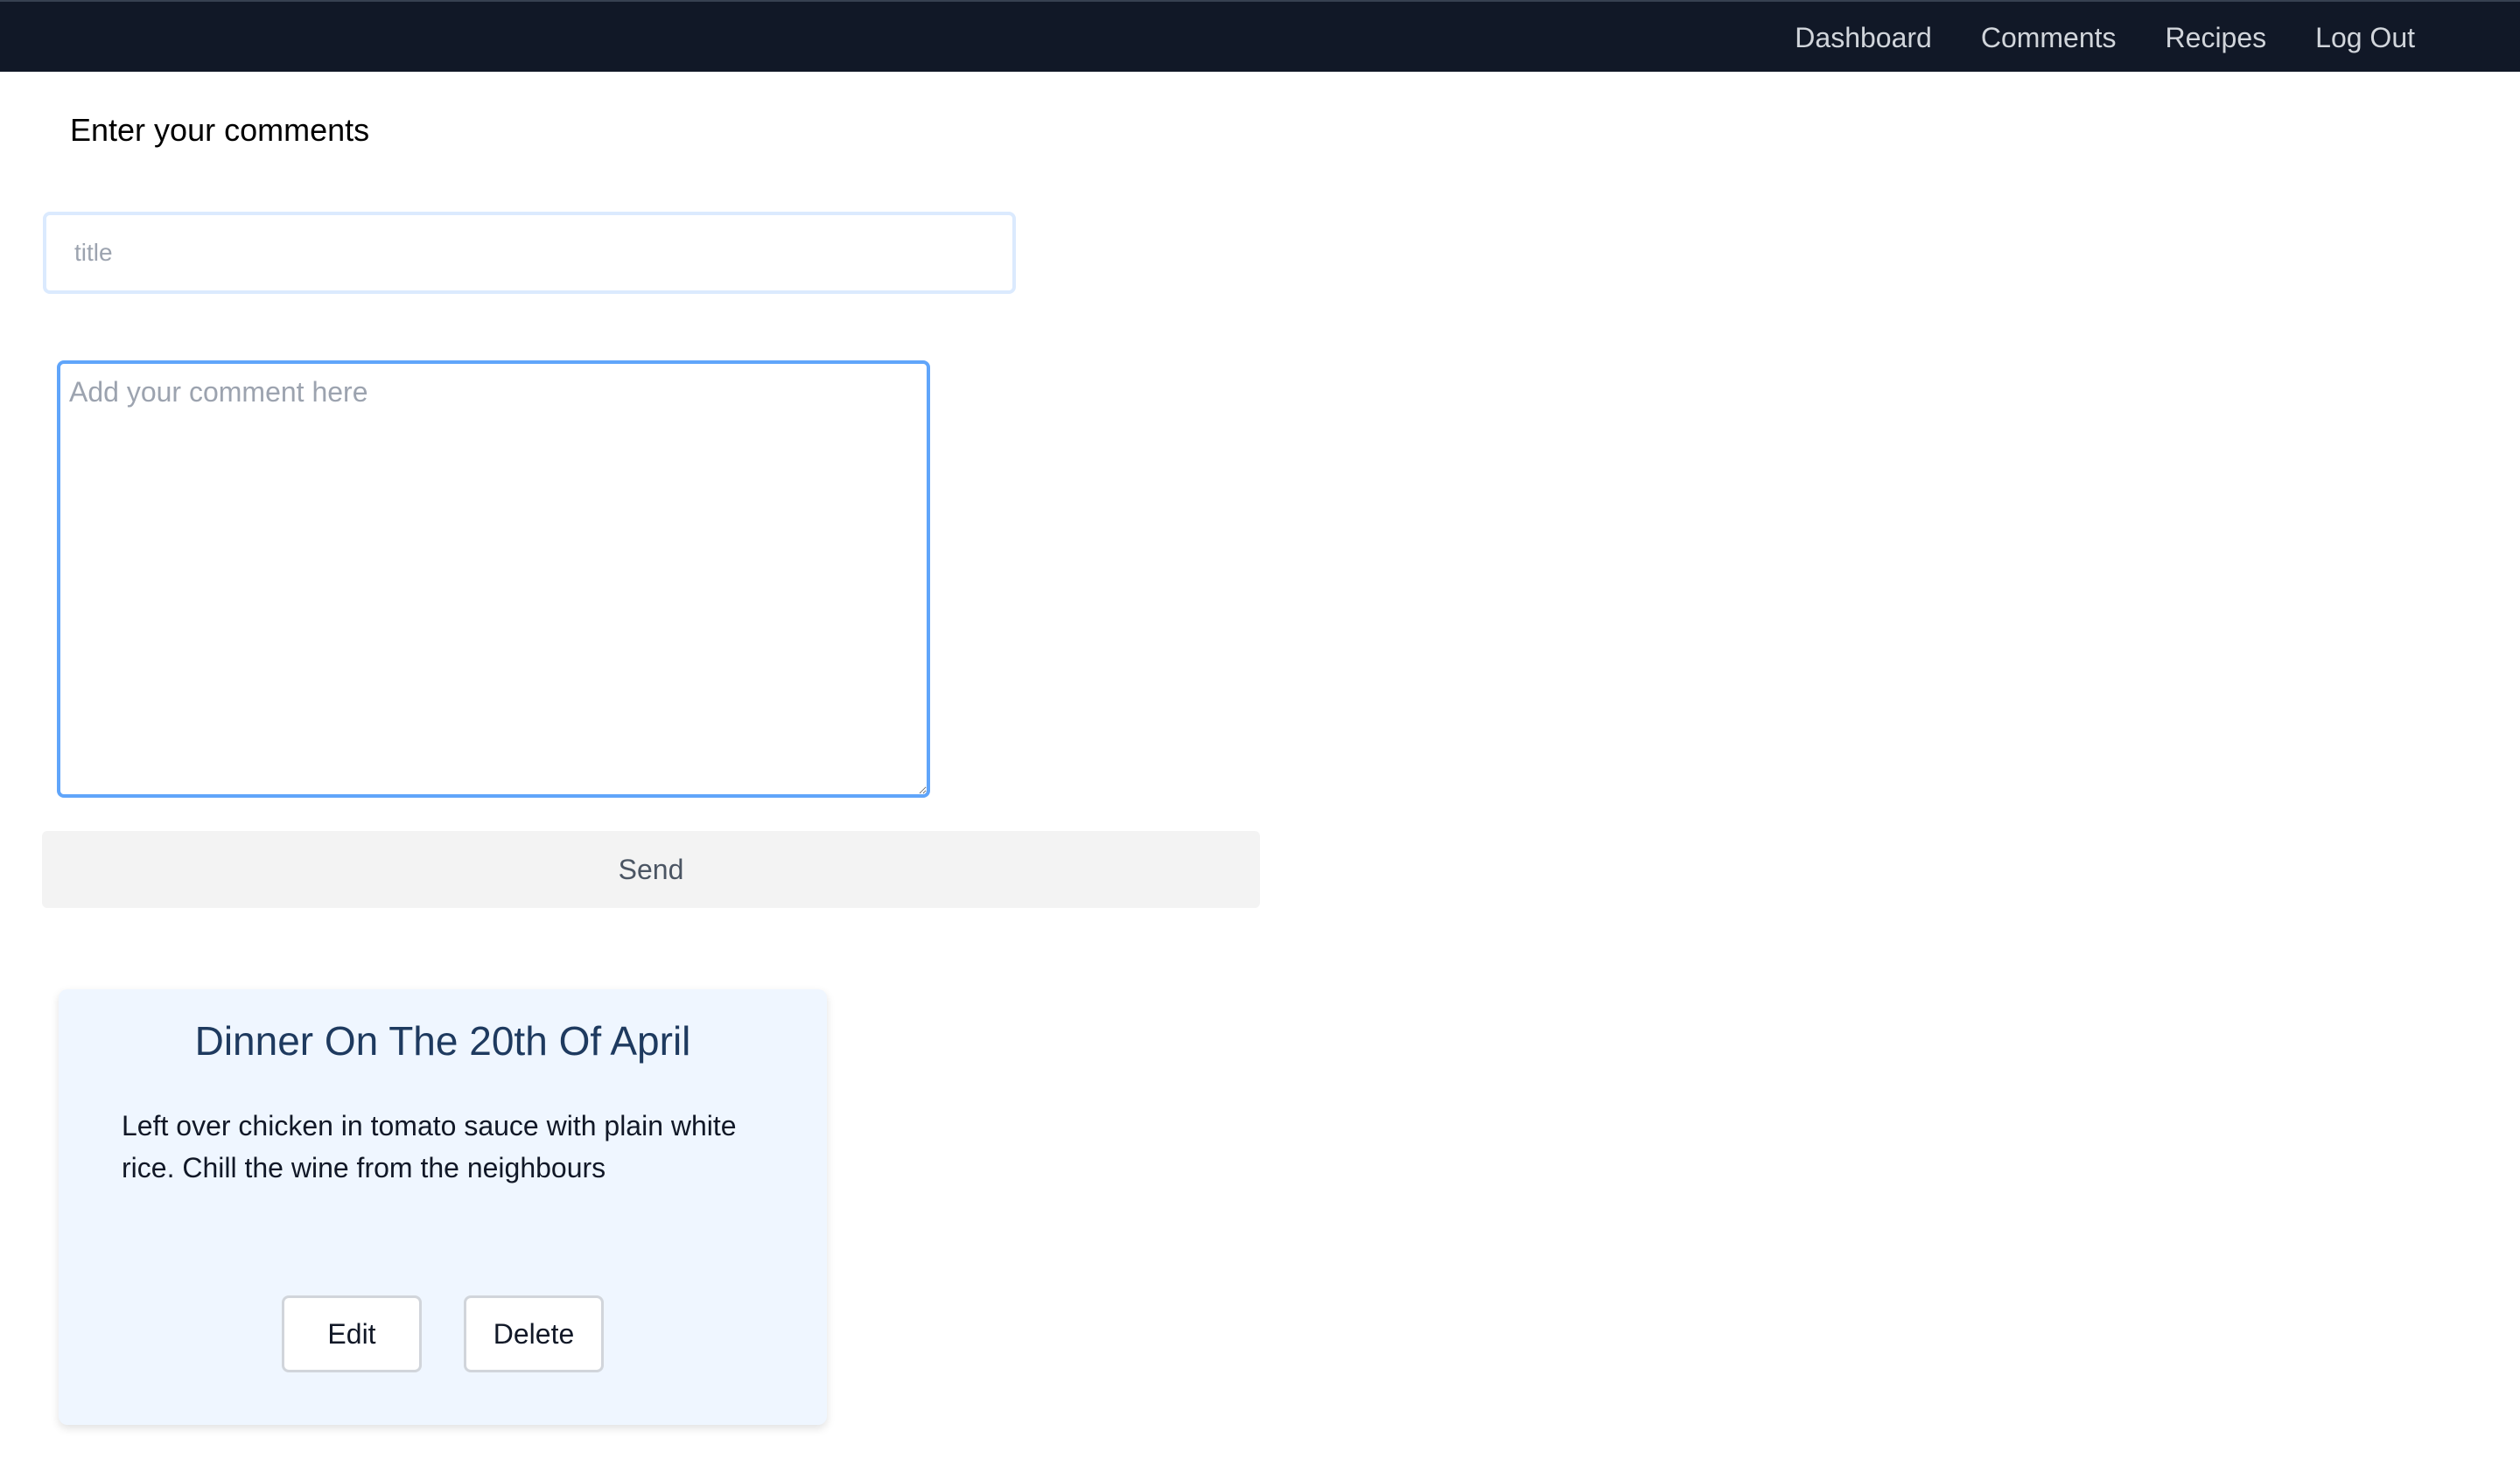  Describe the element at coordinates (352, 1333) in the screenshot. I see `edit-button: Edit` at that location.